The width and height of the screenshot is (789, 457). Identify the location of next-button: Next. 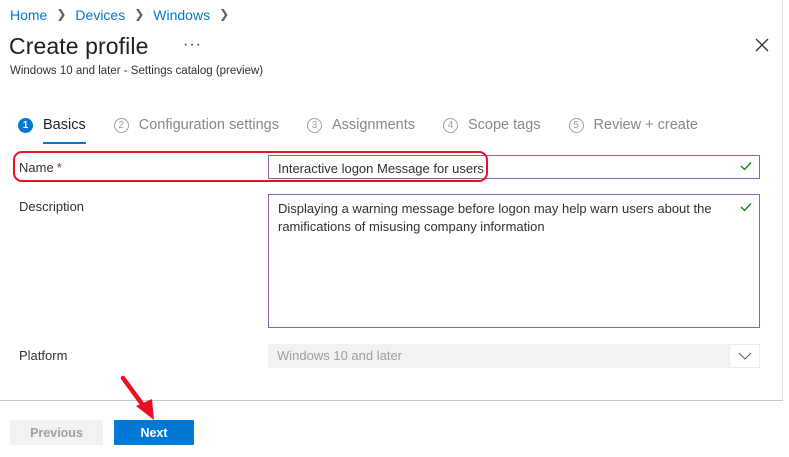
(154, 432).